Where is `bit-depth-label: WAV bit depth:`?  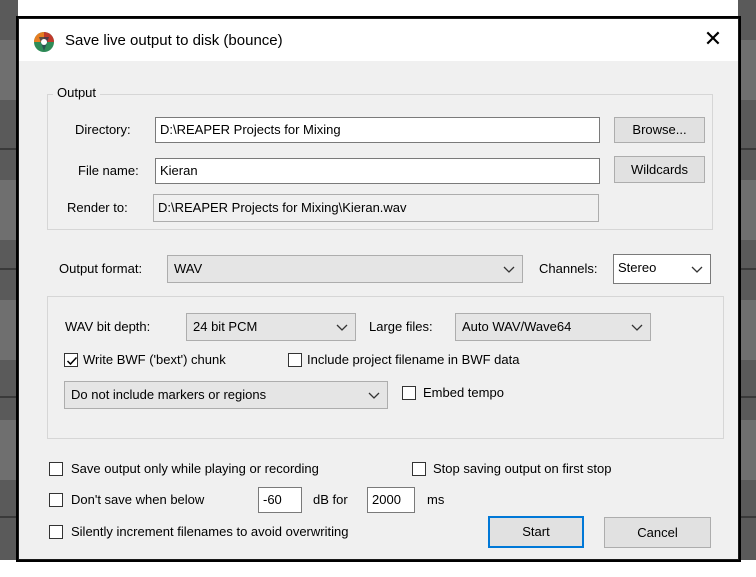 bit-depth-label: WAV bit depth: is located at coordinates (108, 326).